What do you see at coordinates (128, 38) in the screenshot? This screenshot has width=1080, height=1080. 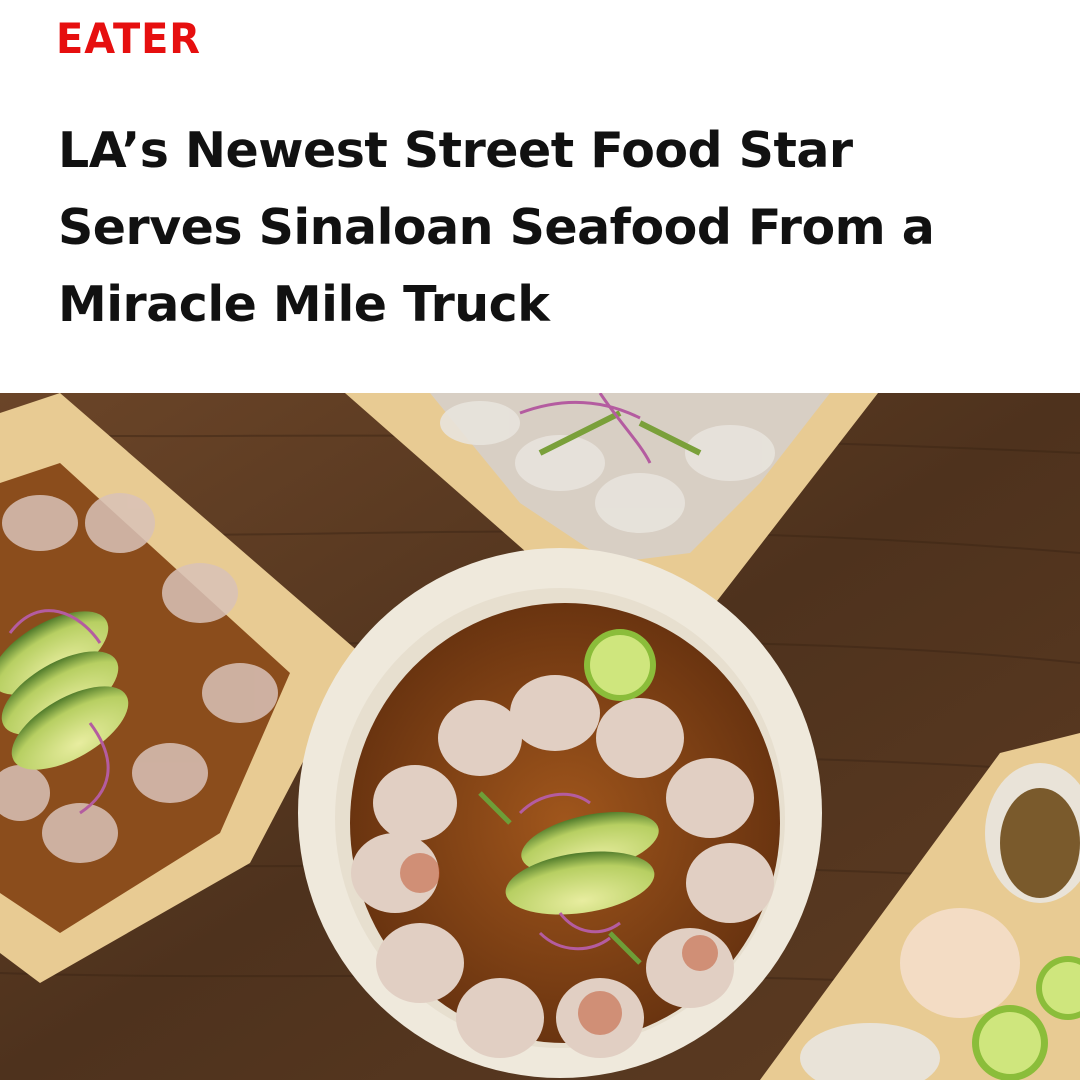 I see `eater-logo: EATER` at bounding box center [128, 38].